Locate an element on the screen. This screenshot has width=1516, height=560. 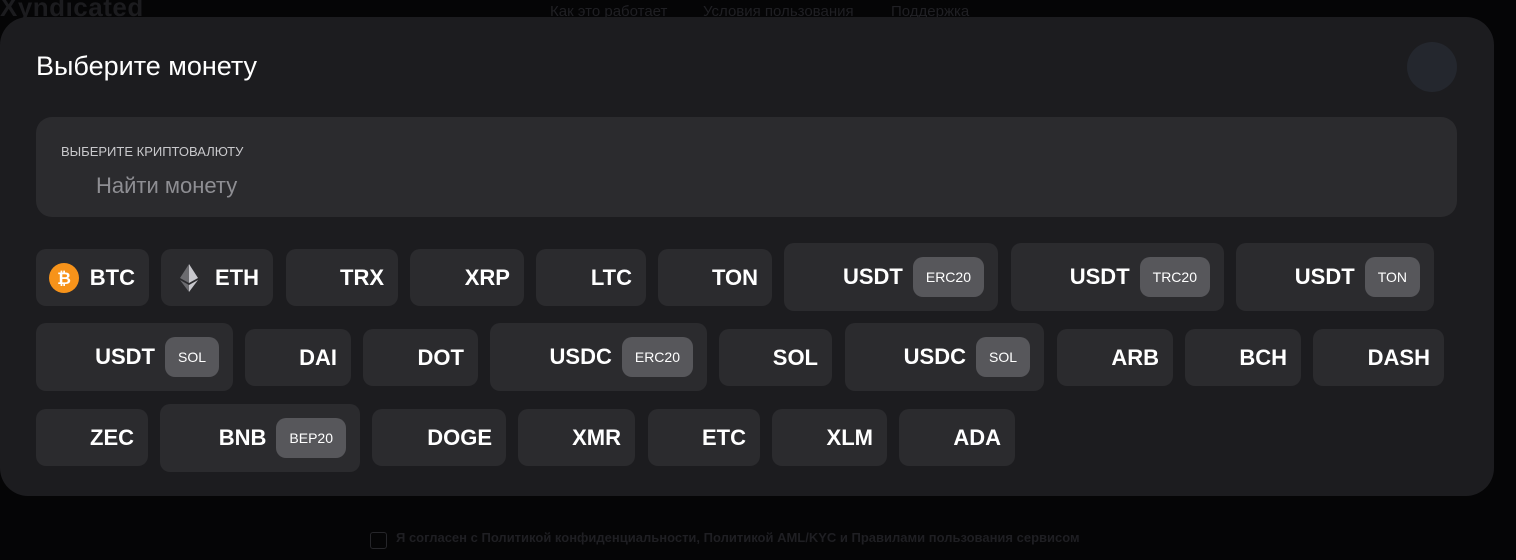
coin-chip-sol: SOL is located at coordinates (775, 357).